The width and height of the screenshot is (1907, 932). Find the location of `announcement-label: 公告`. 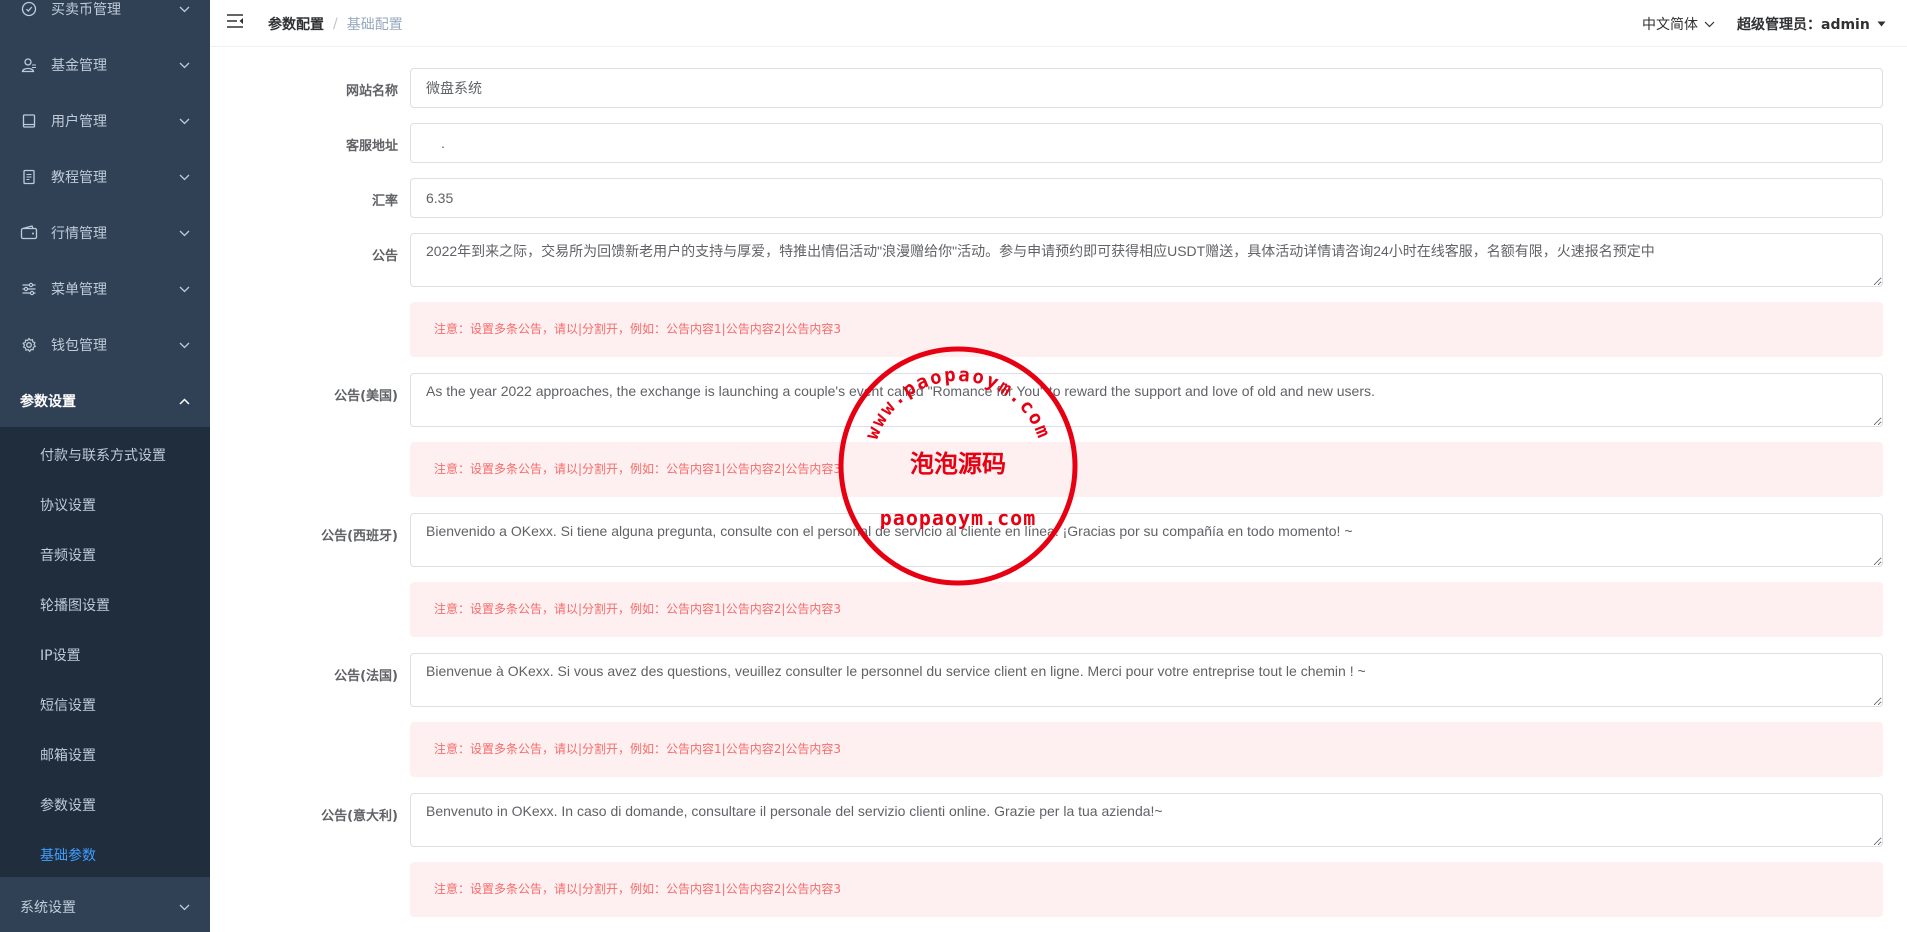

announcement-label: 公告 is located at coordinates (384, 256).